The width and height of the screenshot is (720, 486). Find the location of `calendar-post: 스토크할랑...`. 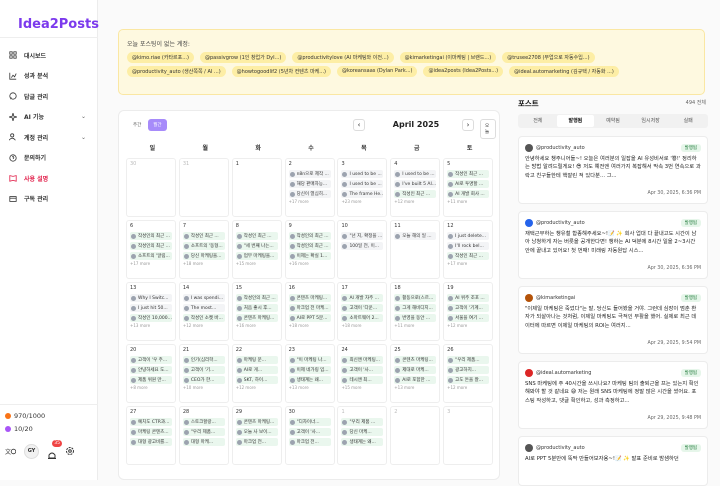

calendar-post: 스토크할랑... is located at coordinates (203, 422).